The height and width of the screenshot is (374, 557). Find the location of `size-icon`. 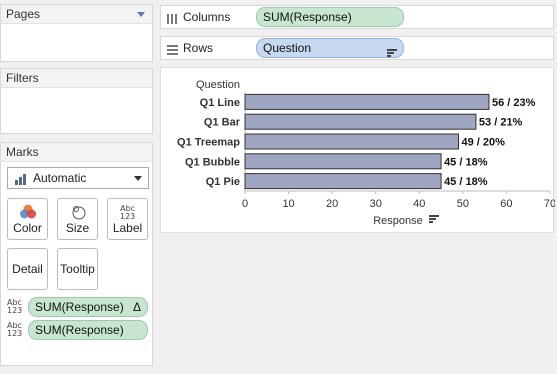

size-icon is located at coordinates (77, 212).